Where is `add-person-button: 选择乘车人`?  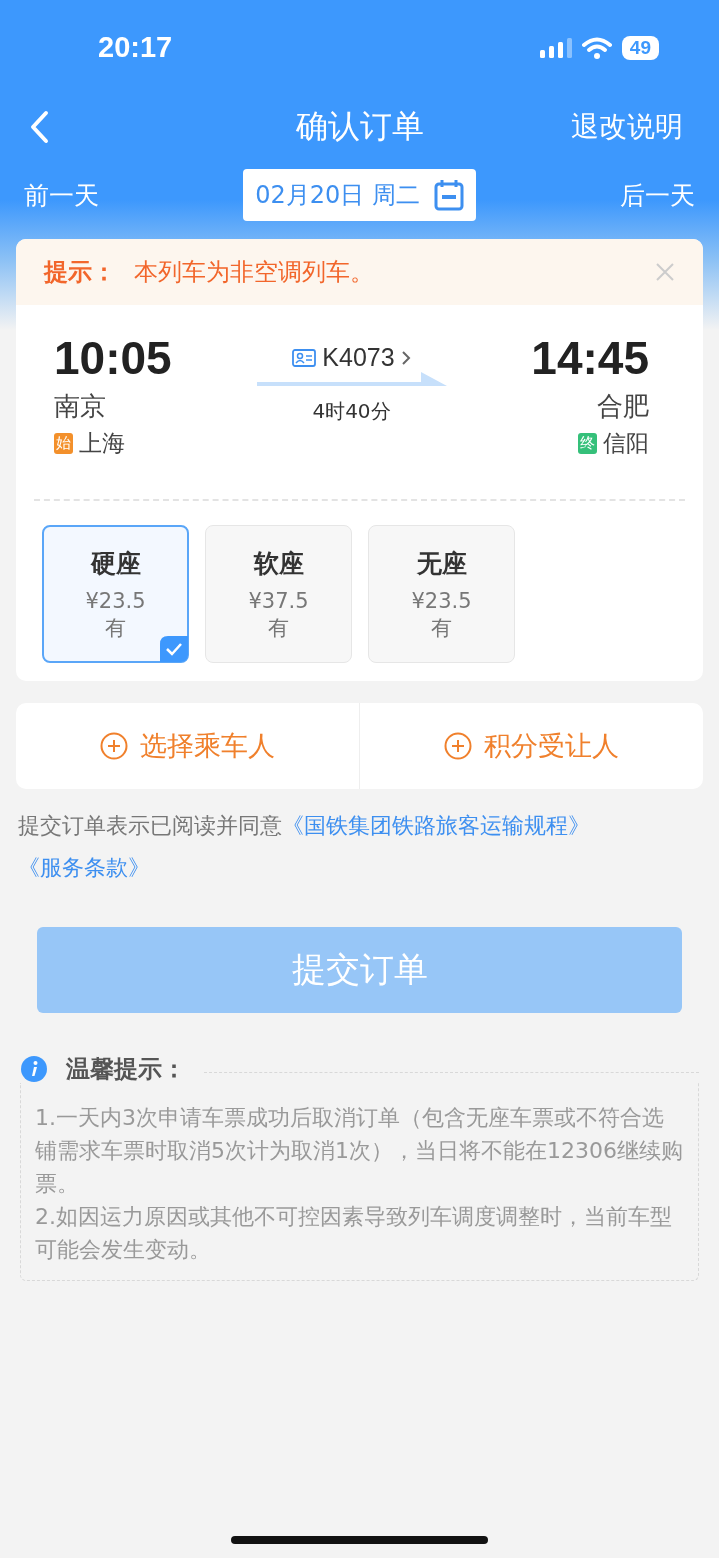
add-person-button: 选择乘车人 is located at coordinates (187, 746).